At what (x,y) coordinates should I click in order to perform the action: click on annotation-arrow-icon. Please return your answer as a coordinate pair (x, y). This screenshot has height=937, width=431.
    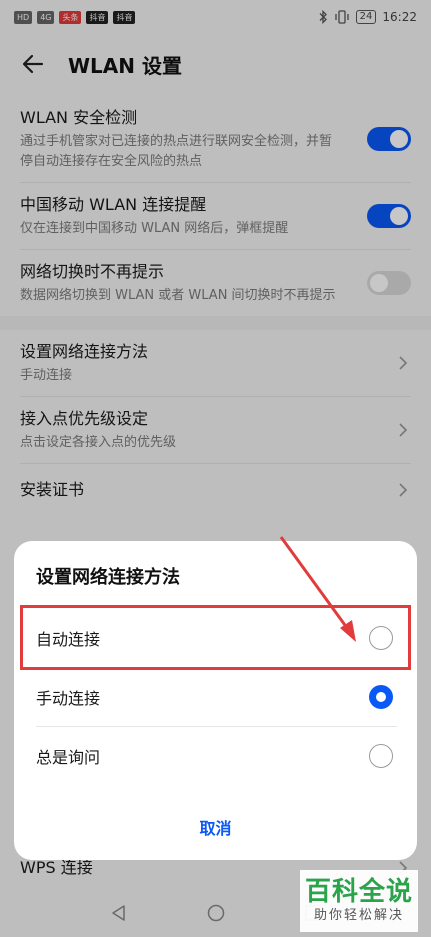
    Looking at the image, I should click on (317, 589).